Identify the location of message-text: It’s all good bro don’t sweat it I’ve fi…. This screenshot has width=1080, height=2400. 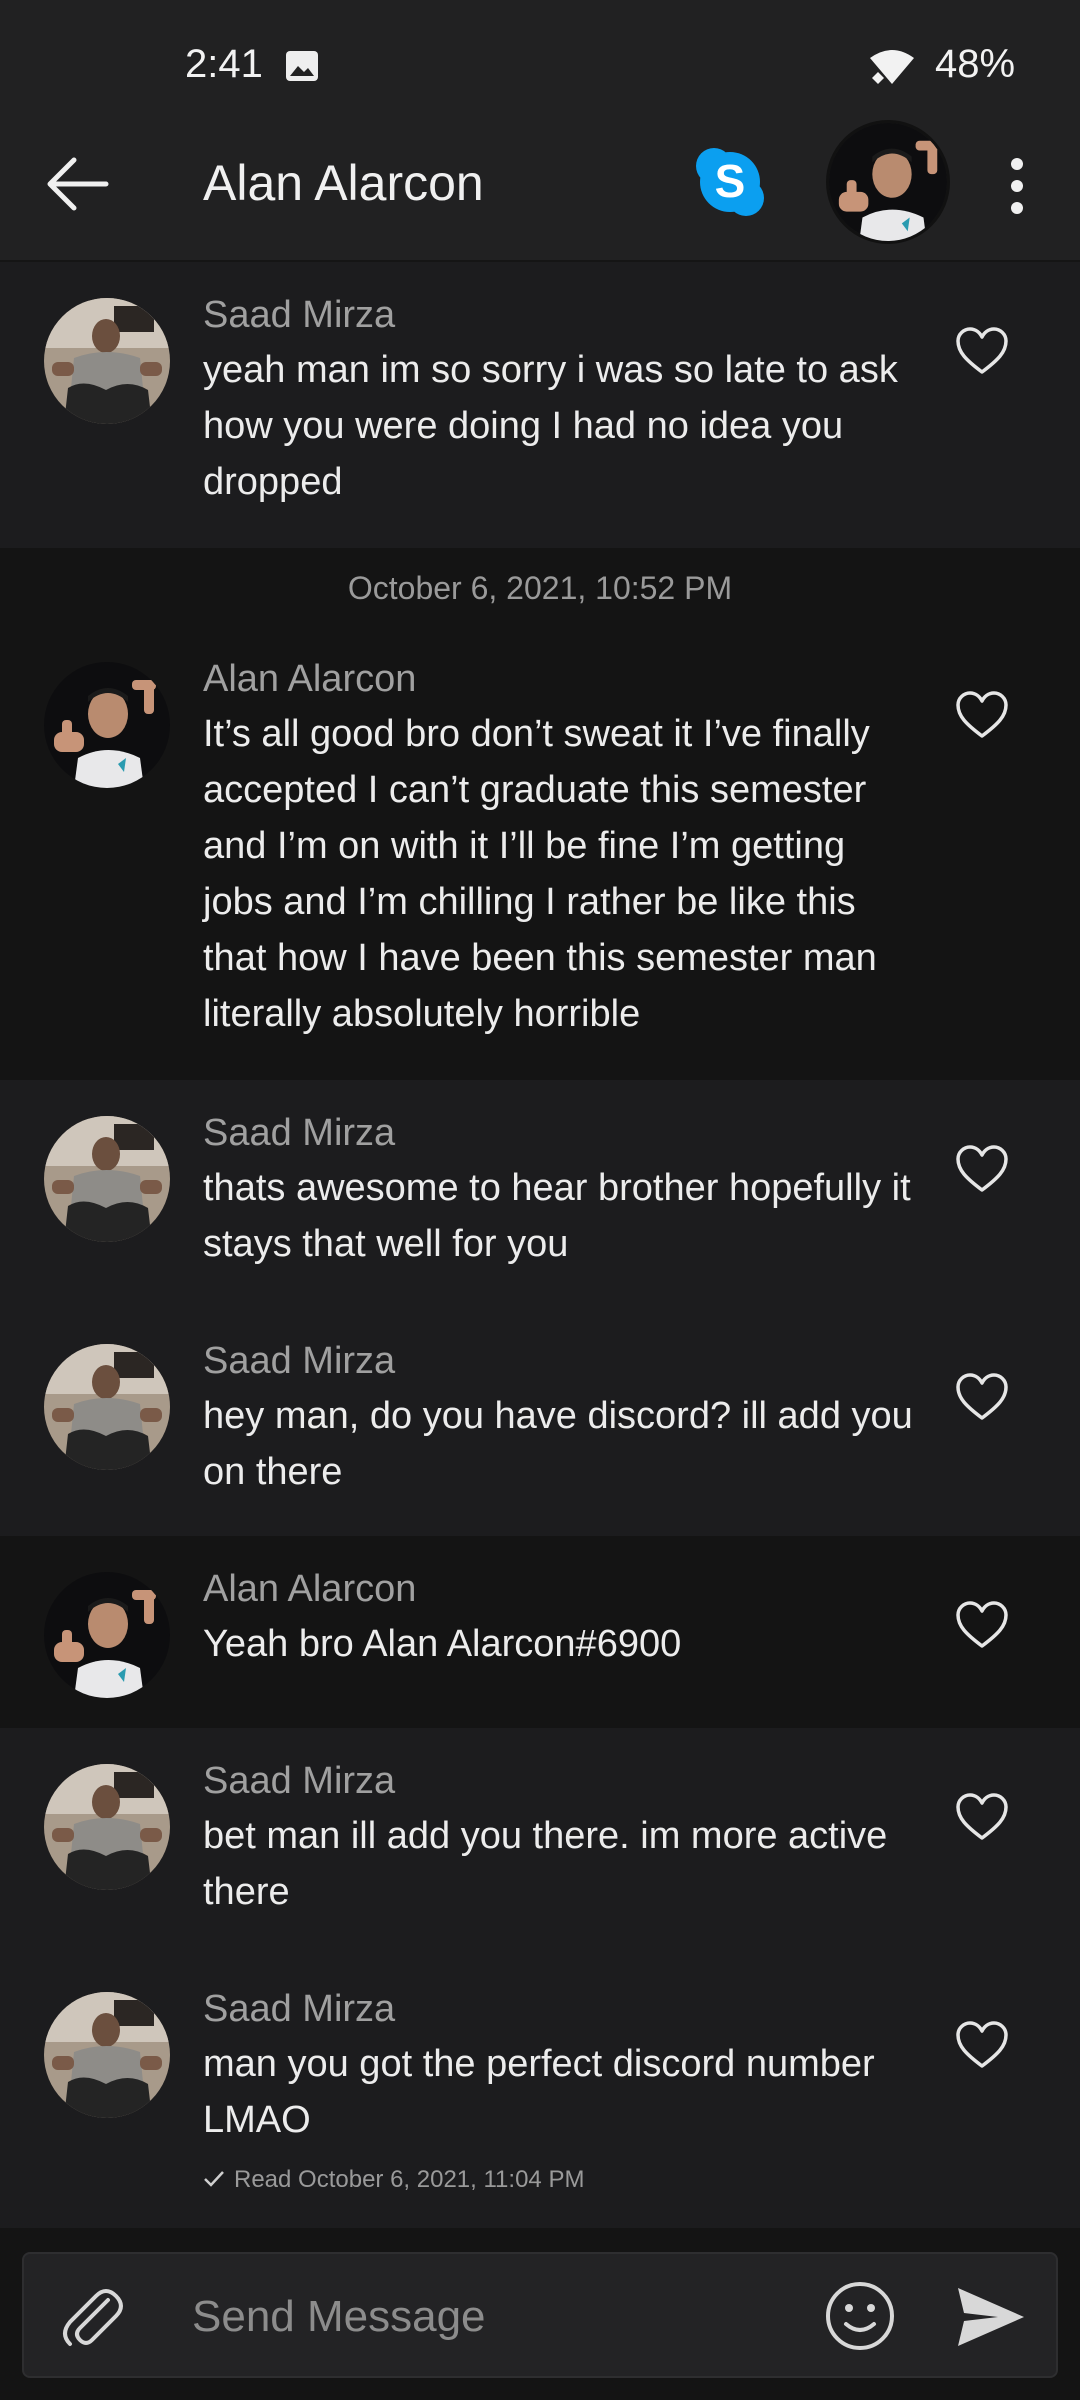
(540, 874).